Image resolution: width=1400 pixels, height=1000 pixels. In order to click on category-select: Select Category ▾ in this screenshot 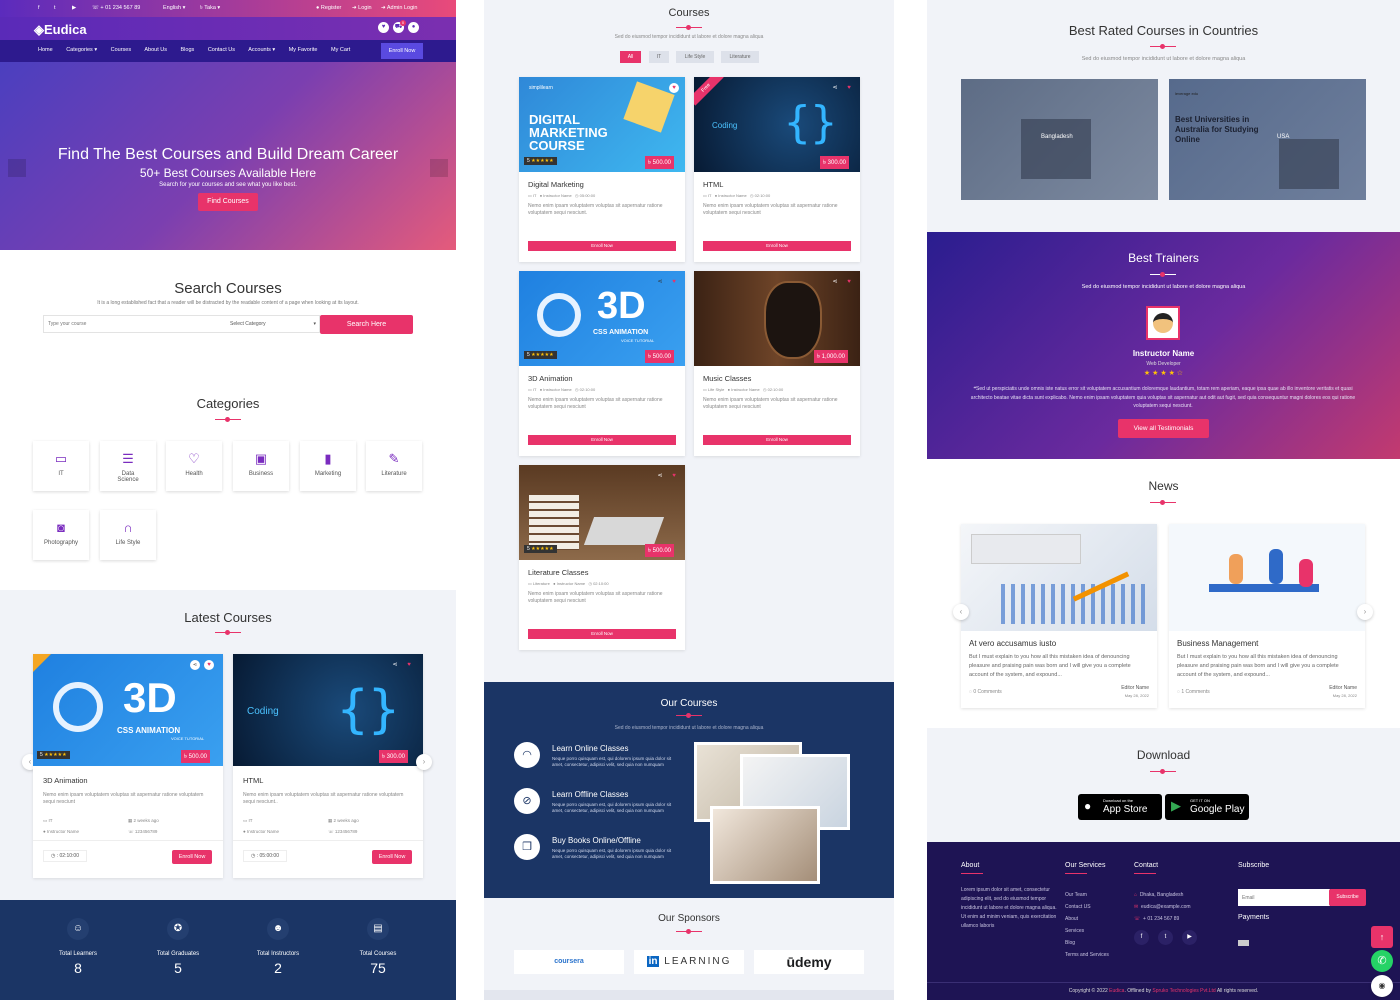, I will do `click(273, 324)`.